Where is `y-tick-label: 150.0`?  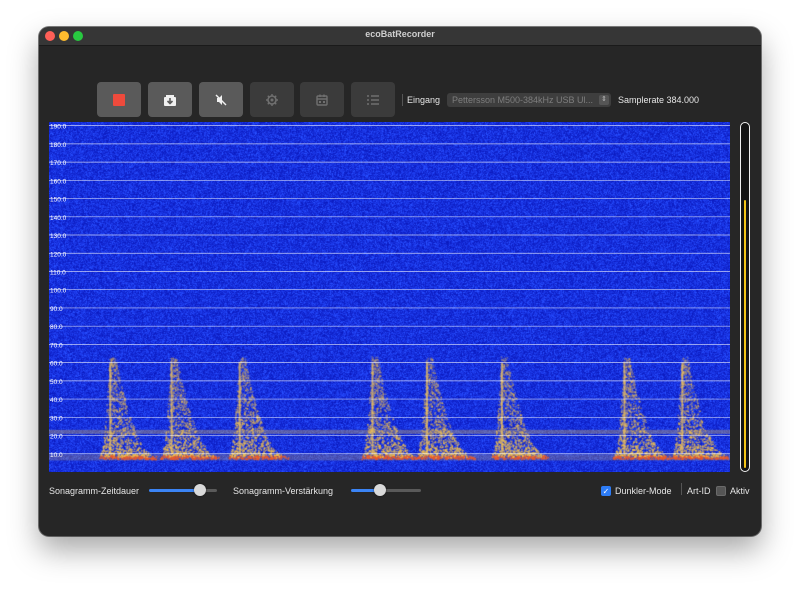
y-tick-label: 150.0 is located at coordinates (58, 200).